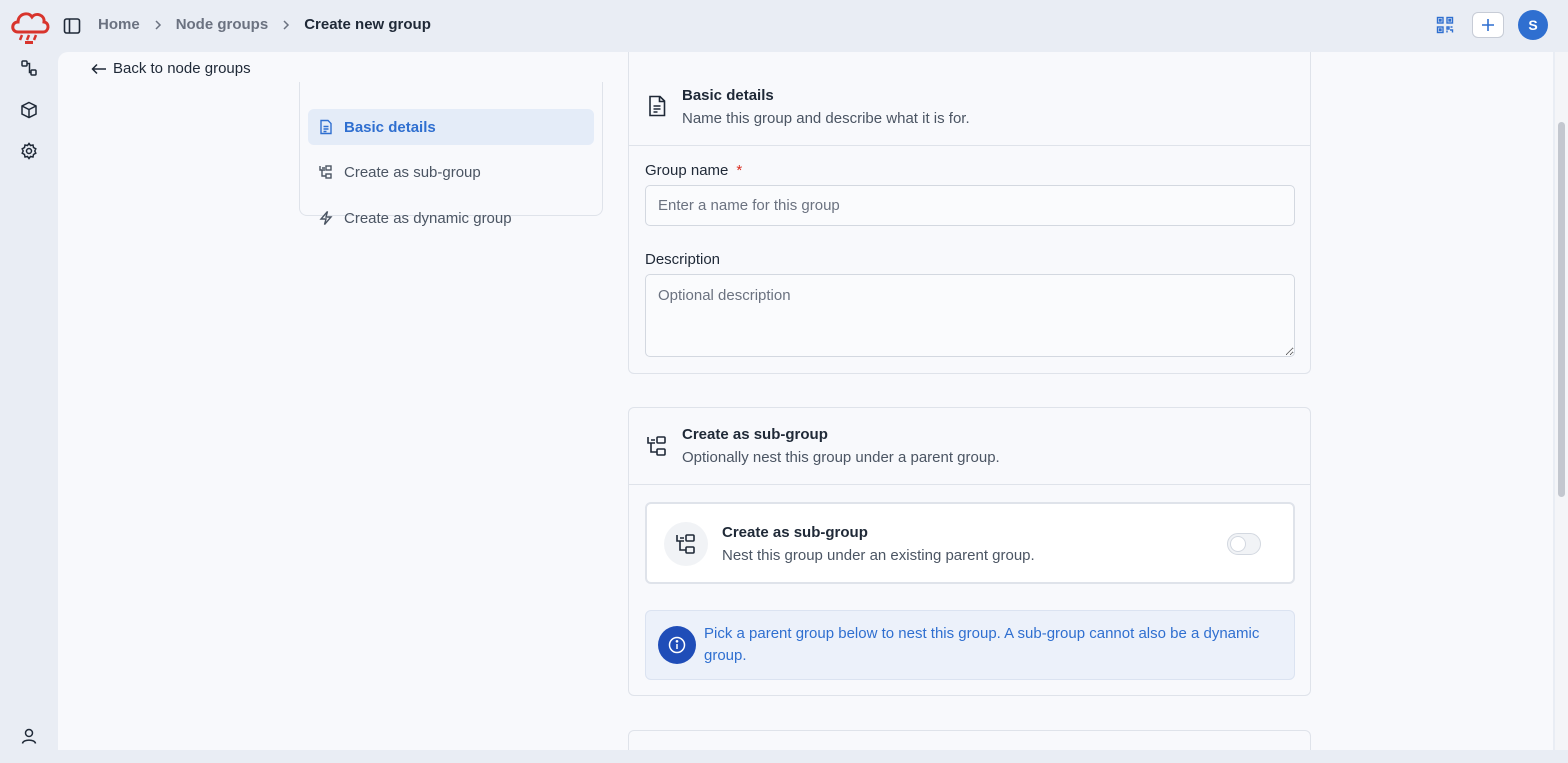 This screenshot has width=1568, height=763. I want to click on section-nav-dynamic-group: Create as dynamic group, so click(451, 218).